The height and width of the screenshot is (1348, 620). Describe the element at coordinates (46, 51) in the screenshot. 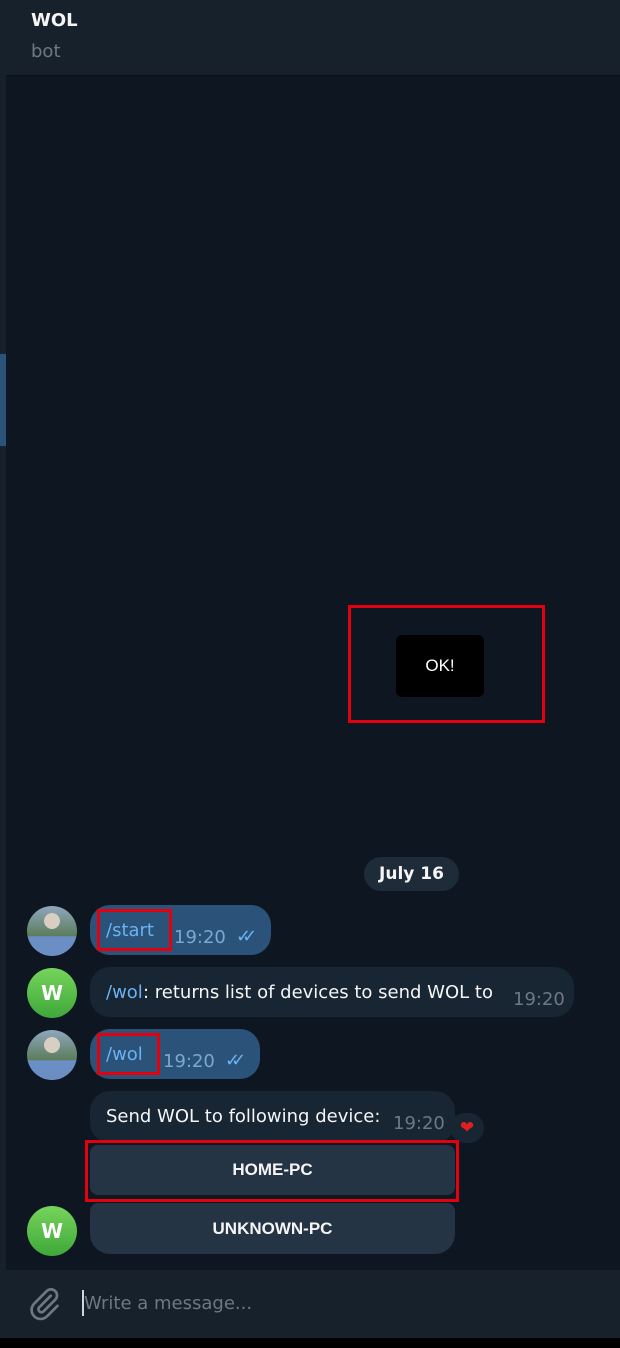

I see `chat-status: bot` at that location.